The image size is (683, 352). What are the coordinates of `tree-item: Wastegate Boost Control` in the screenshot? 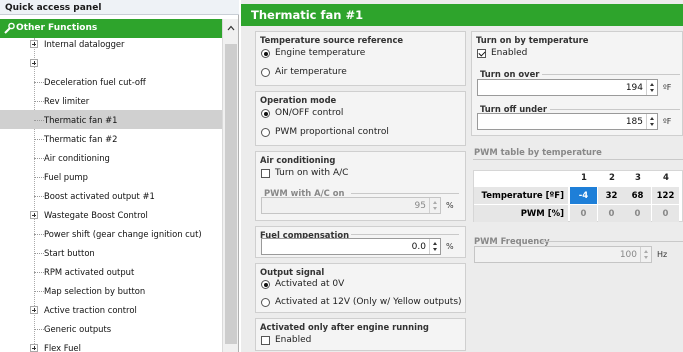 It's located at (111, 214).